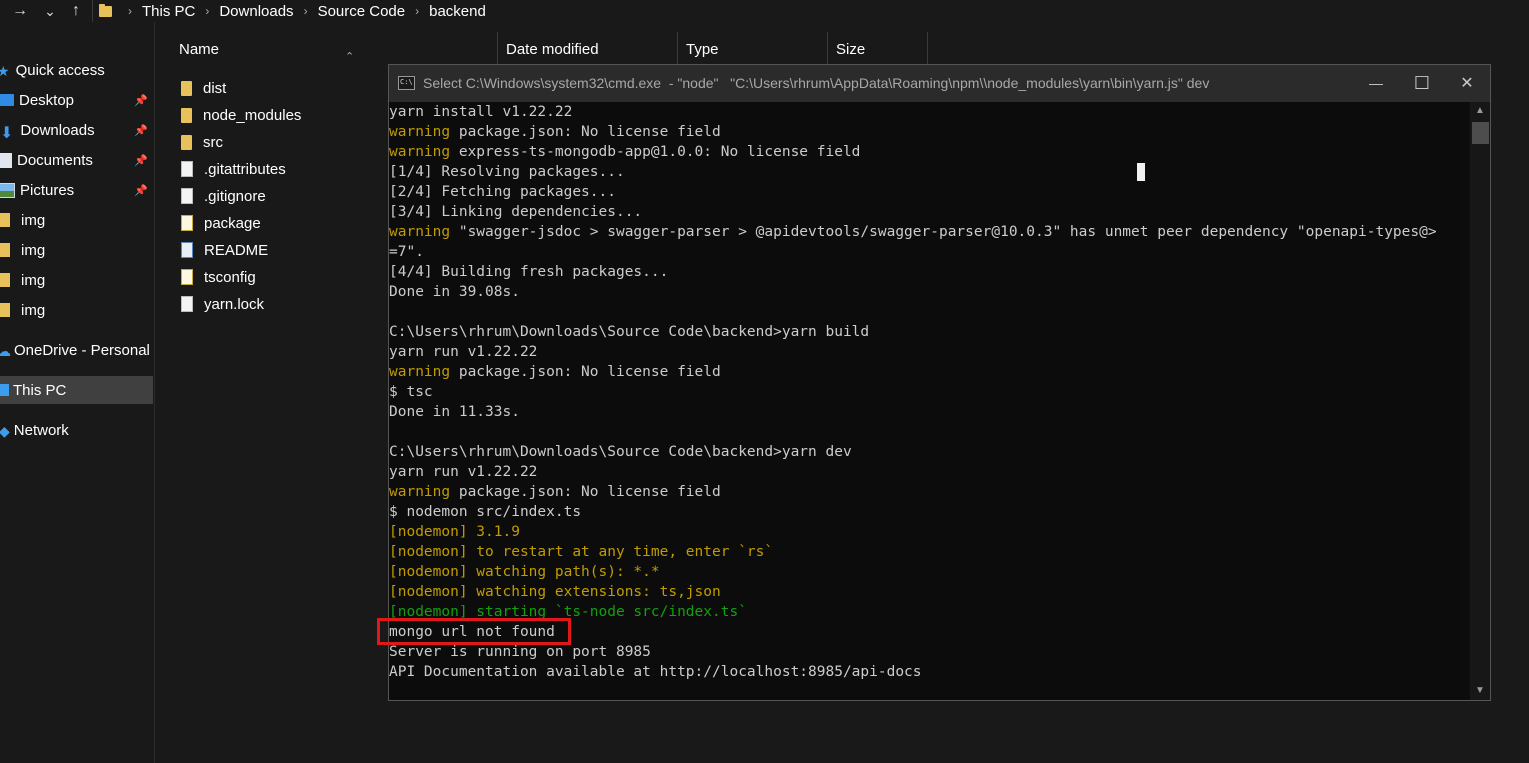 The image size is (1529, 763). I want to click on breadcrumb-item: backend, so click(457, 11).